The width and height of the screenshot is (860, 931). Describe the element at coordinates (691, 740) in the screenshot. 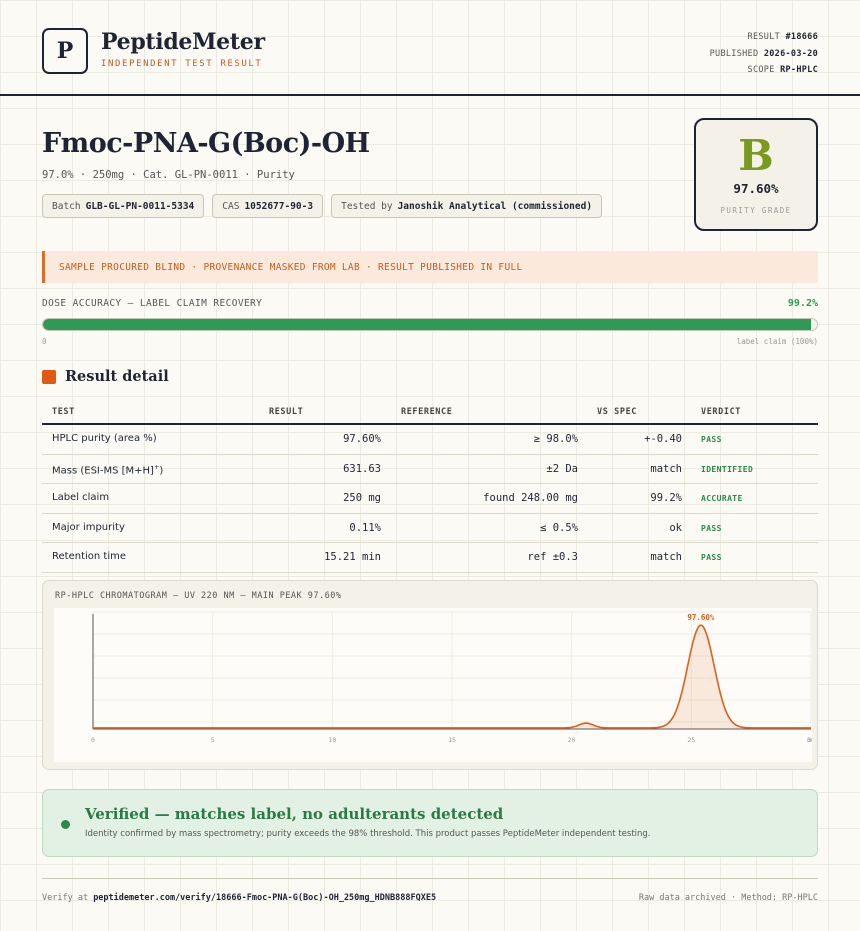

I see `x-tick-label: 25` at that location.